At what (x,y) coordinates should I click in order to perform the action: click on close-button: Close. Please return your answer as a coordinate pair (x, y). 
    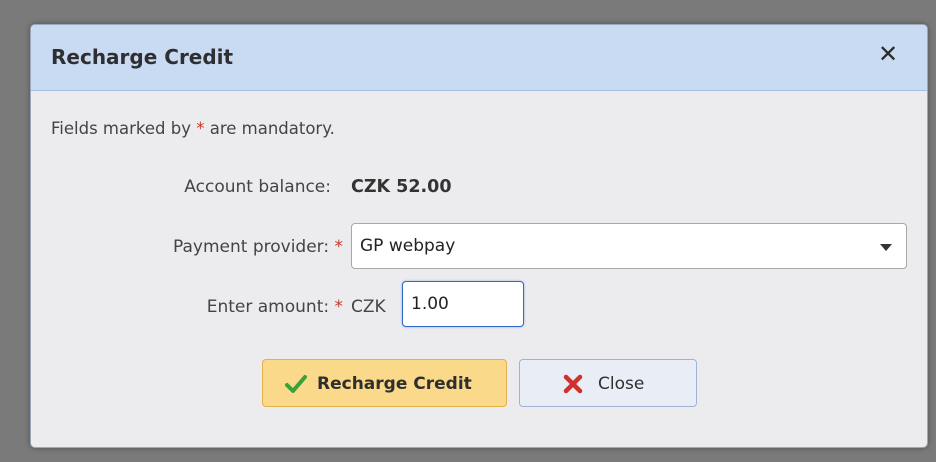
    Looking at the image, I should click on (608, 383).